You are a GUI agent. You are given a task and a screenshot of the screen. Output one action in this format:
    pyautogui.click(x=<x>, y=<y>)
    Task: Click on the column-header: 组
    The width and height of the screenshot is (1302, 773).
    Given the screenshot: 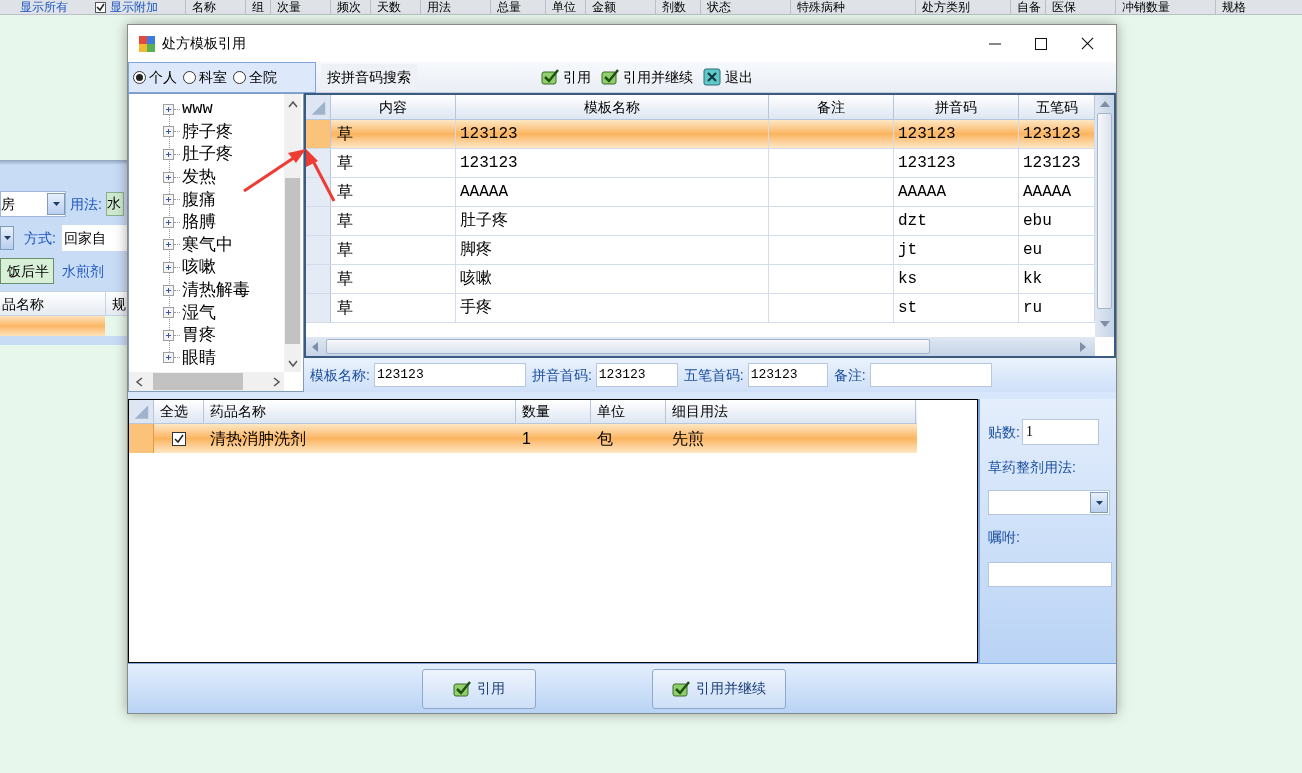 What is the action you would take?
    pyautogui.click(x=257, y=7)
    